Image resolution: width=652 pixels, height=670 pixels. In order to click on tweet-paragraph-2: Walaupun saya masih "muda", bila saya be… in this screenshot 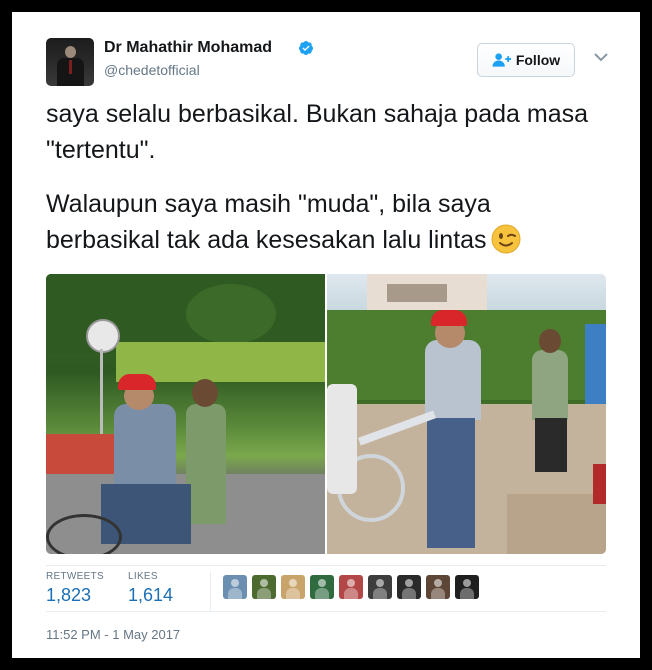, I will do `click(326, 222)`.